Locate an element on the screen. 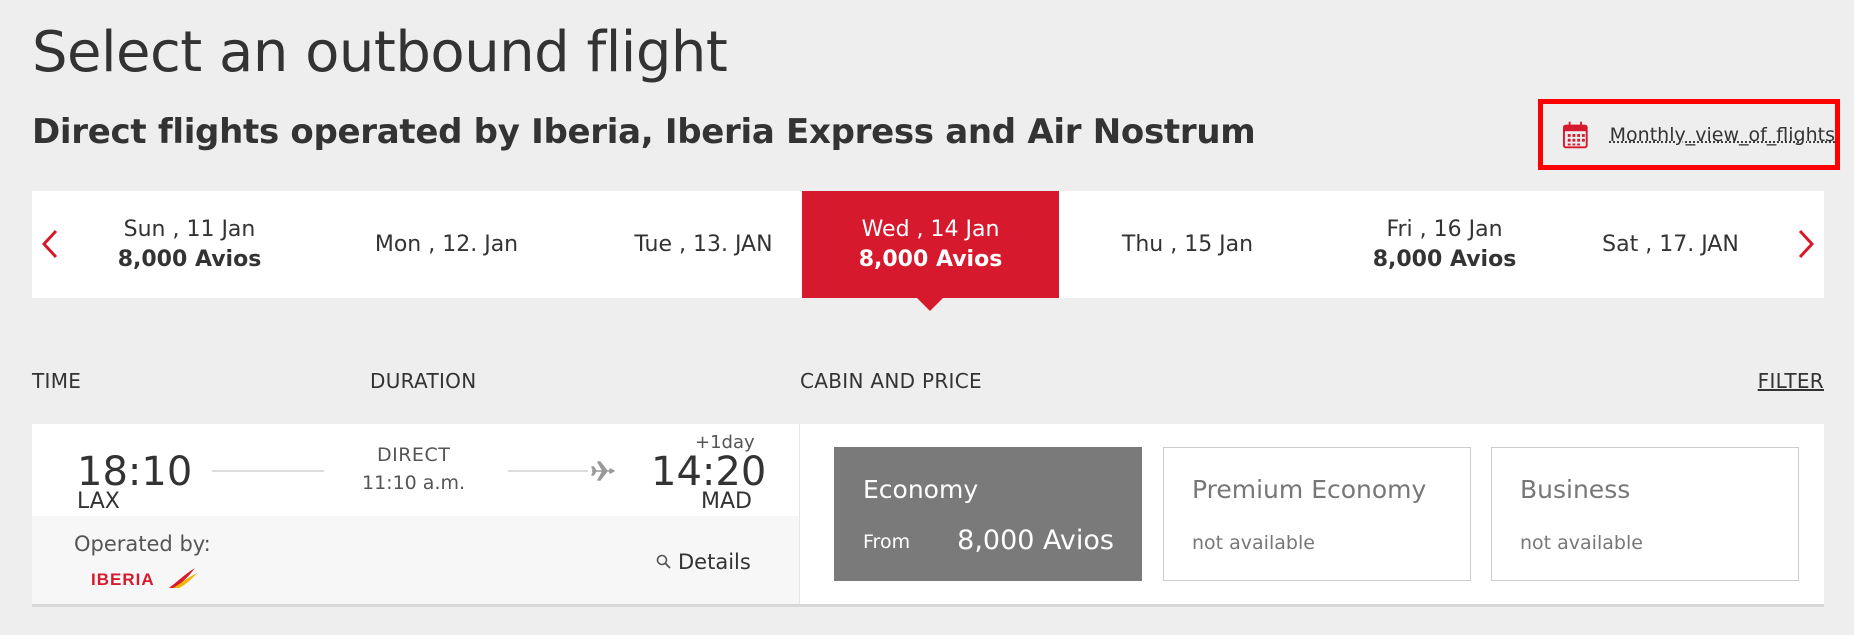 Image resolution: width=1854 pixels, height=635 pixels. date-tab-fri-16: Fri , 16 Jan 8,000 Avios is located at coordinates (1444, 244).